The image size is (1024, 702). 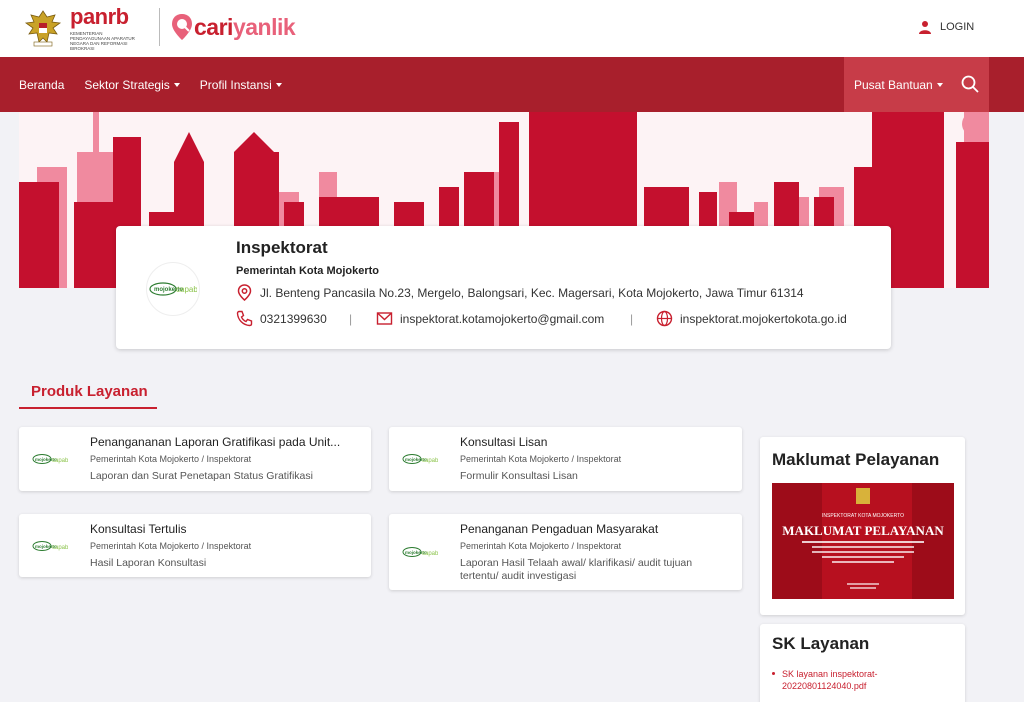 I want to click on mail-icon, so click(x=384, y=318).